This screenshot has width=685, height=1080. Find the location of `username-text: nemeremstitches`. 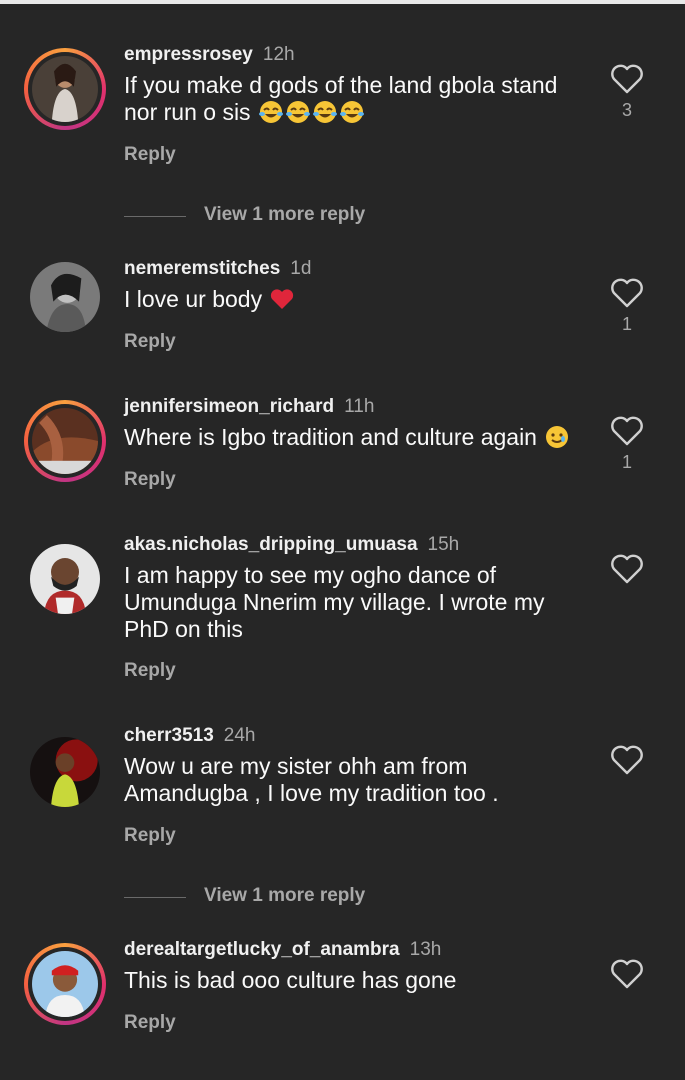

username-text: nemeremstitches is located at coordinates (202, 268).